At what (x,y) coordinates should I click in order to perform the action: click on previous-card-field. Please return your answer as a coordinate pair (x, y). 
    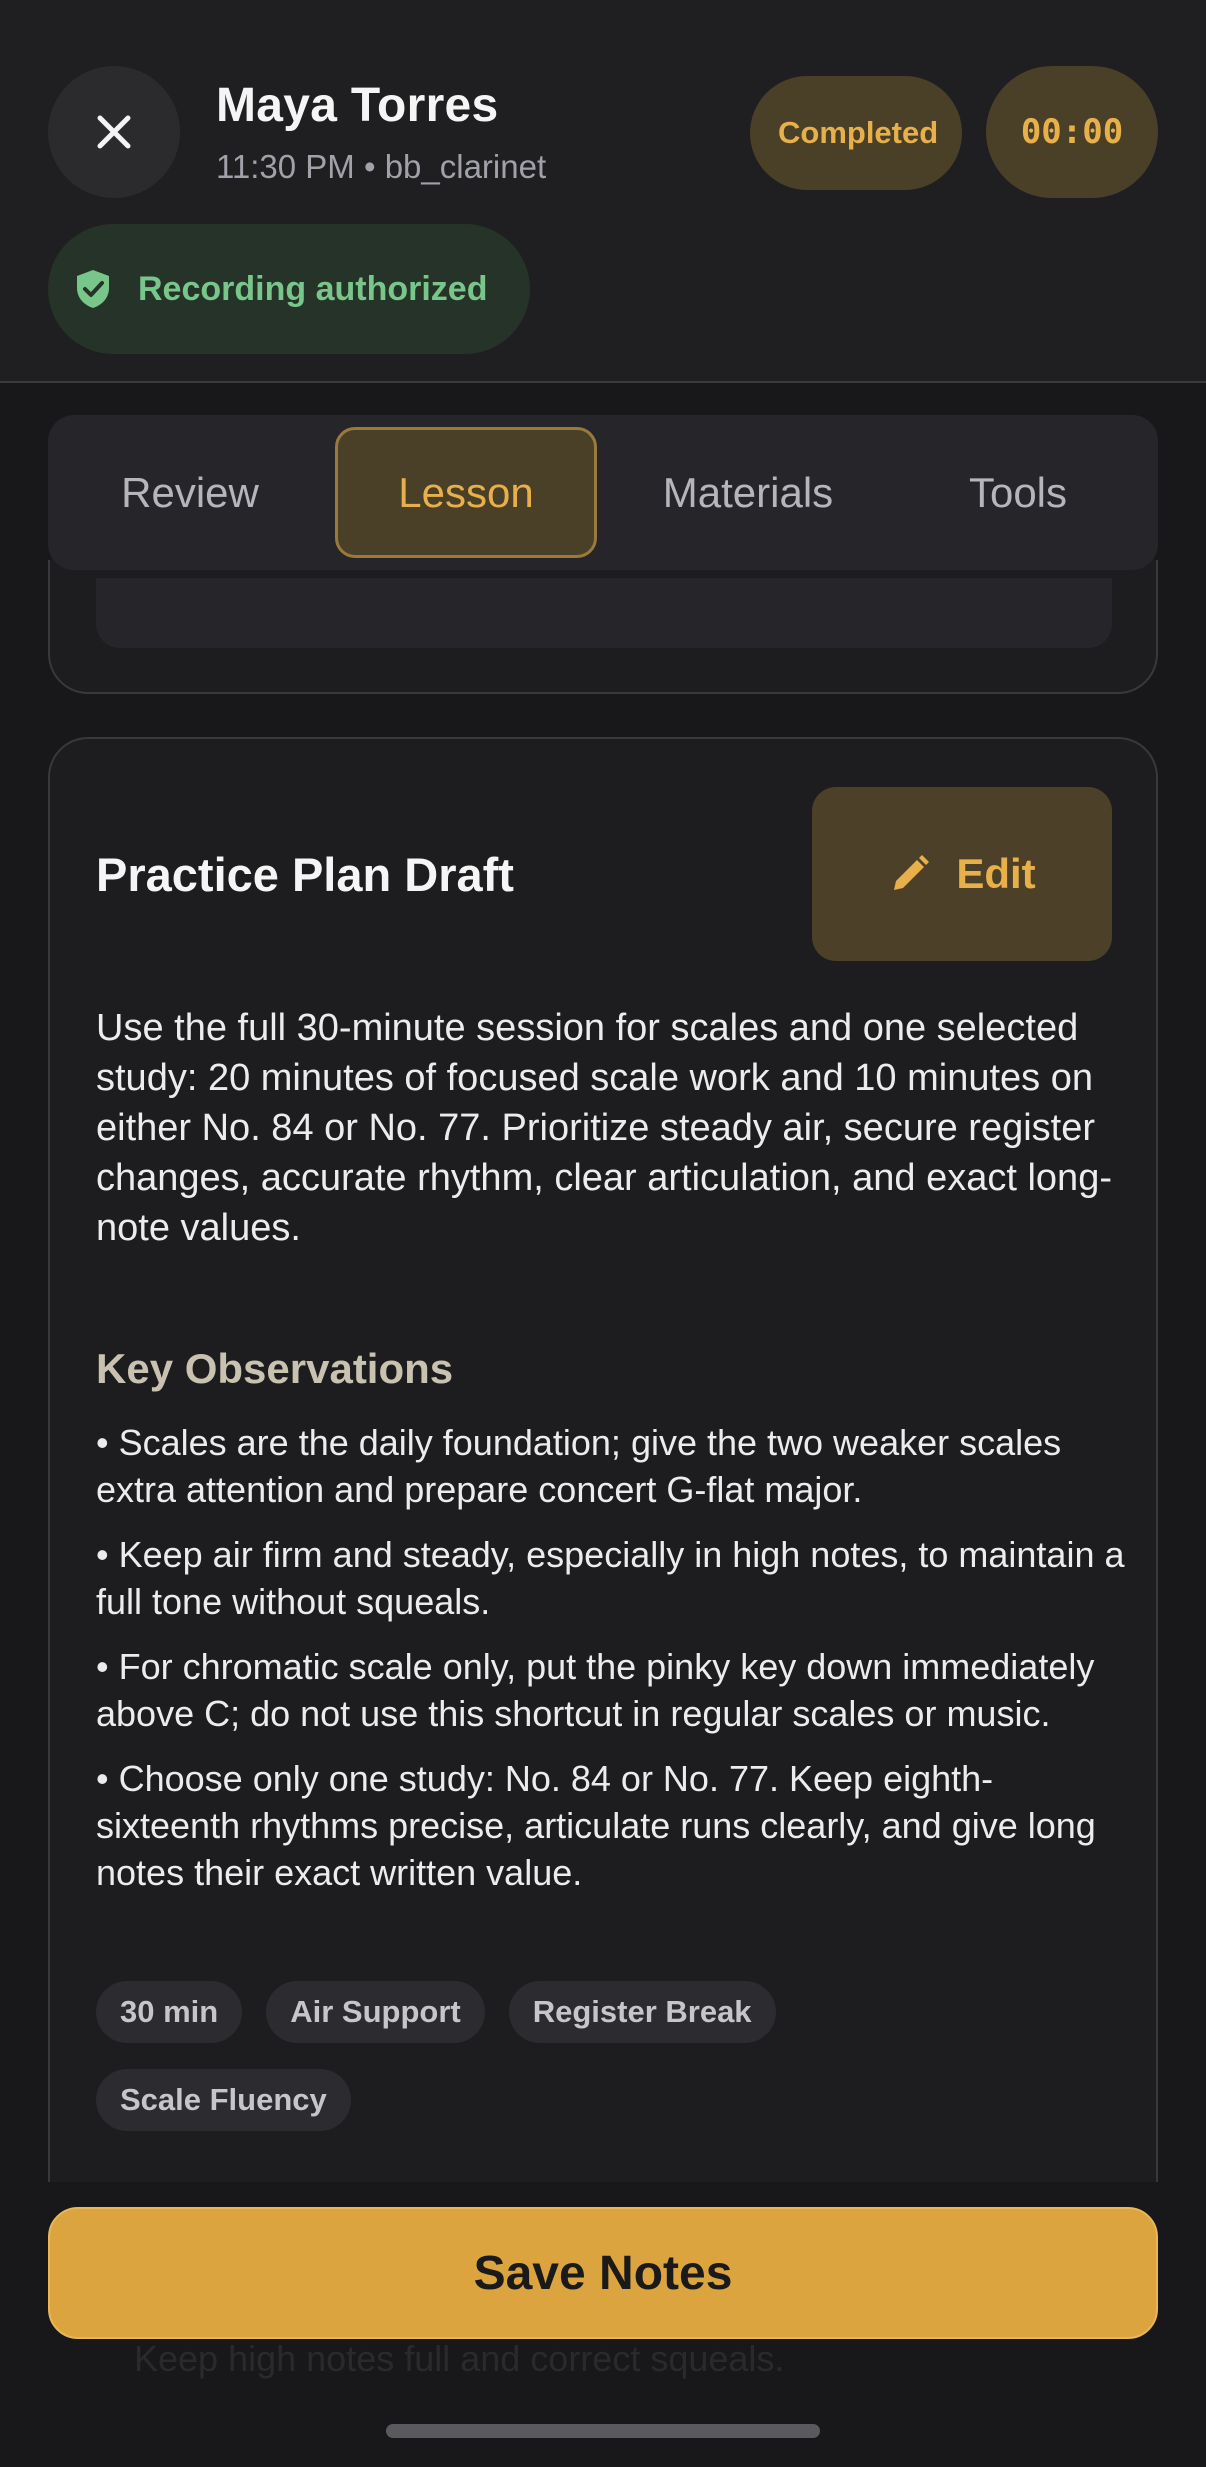
    Looking at the image, I should click on (604, 613).